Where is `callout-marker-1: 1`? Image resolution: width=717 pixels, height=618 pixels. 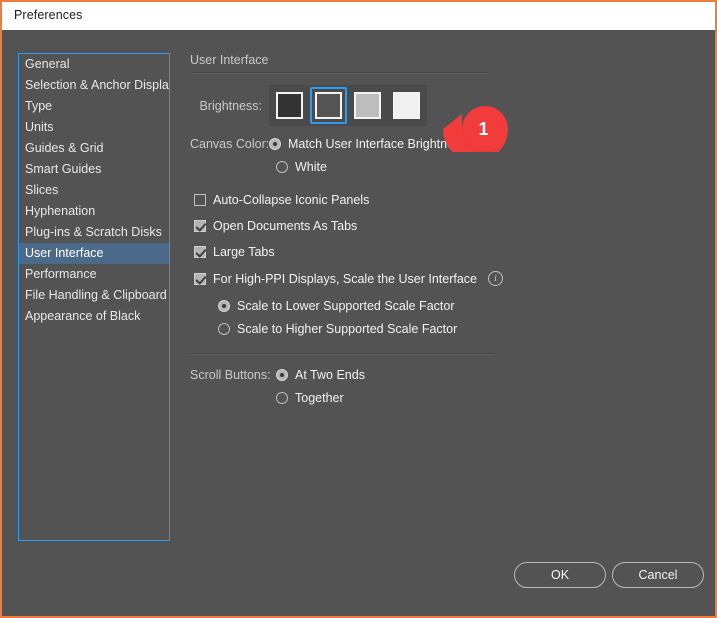
callout-marker-1: 1 is located at coordinates (475, 134).